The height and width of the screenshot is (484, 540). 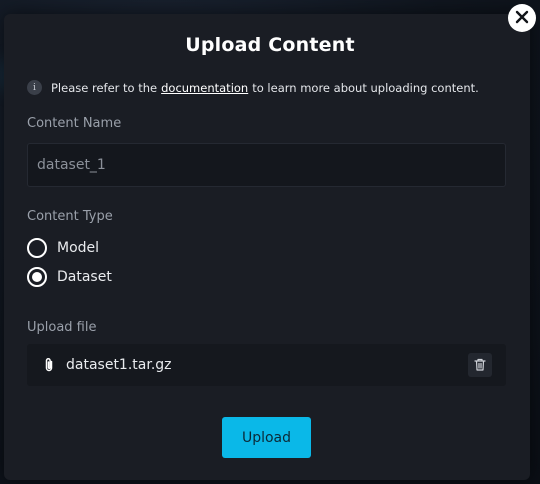 I want to click on delete-file-button, so click(x=480, y=365).